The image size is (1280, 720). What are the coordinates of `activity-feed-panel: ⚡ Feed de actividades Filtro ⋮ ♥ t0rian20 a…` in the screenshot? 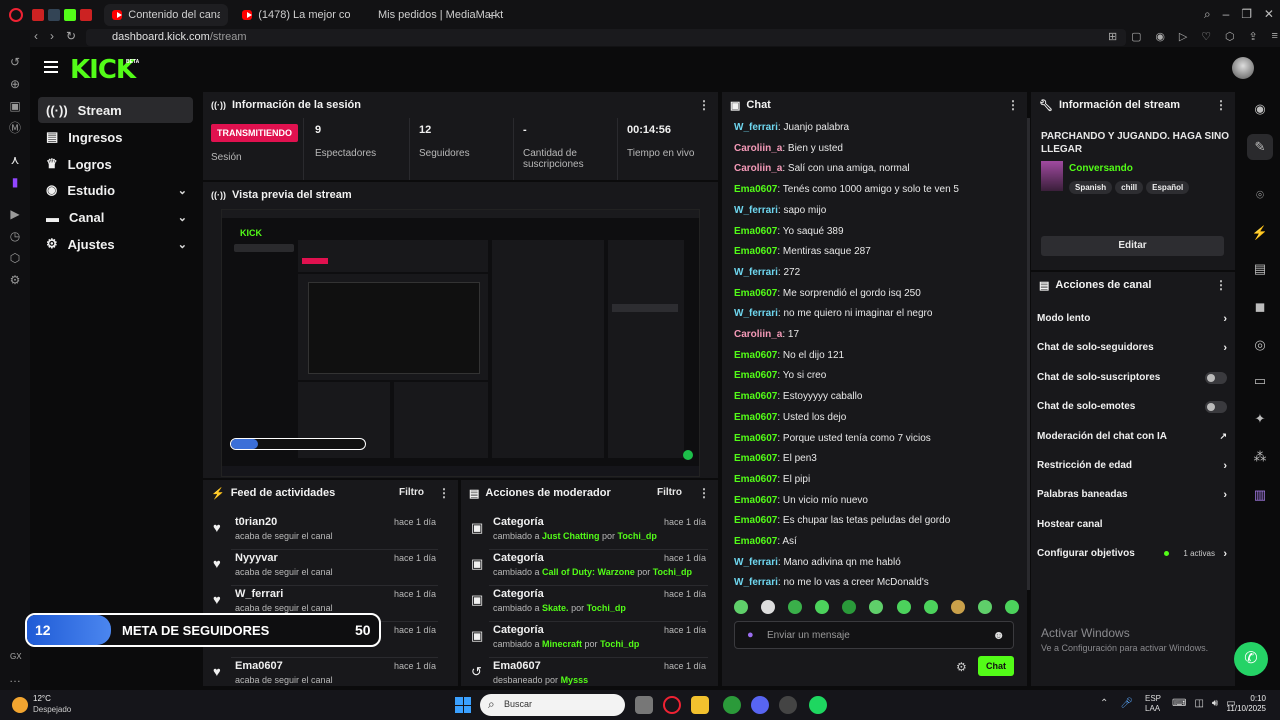 It's located at (330, 583).